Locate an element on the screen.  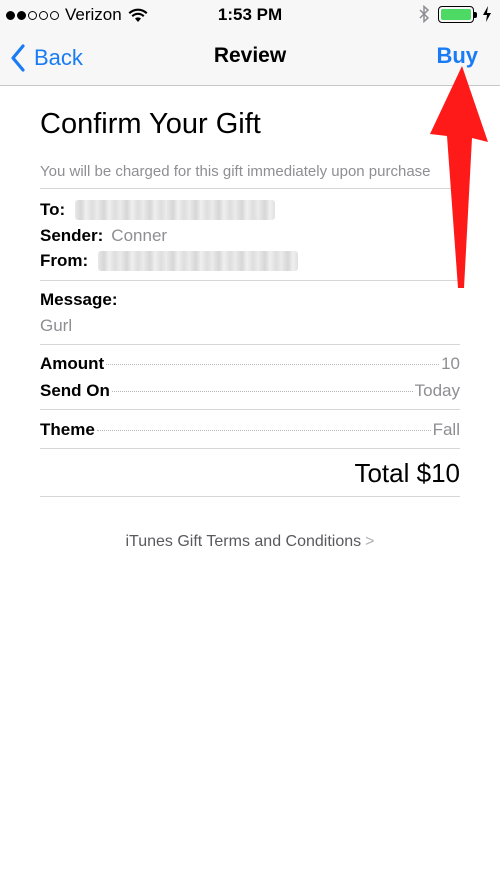
amount-row: Amount 10 is located at coordinates (250, 364).